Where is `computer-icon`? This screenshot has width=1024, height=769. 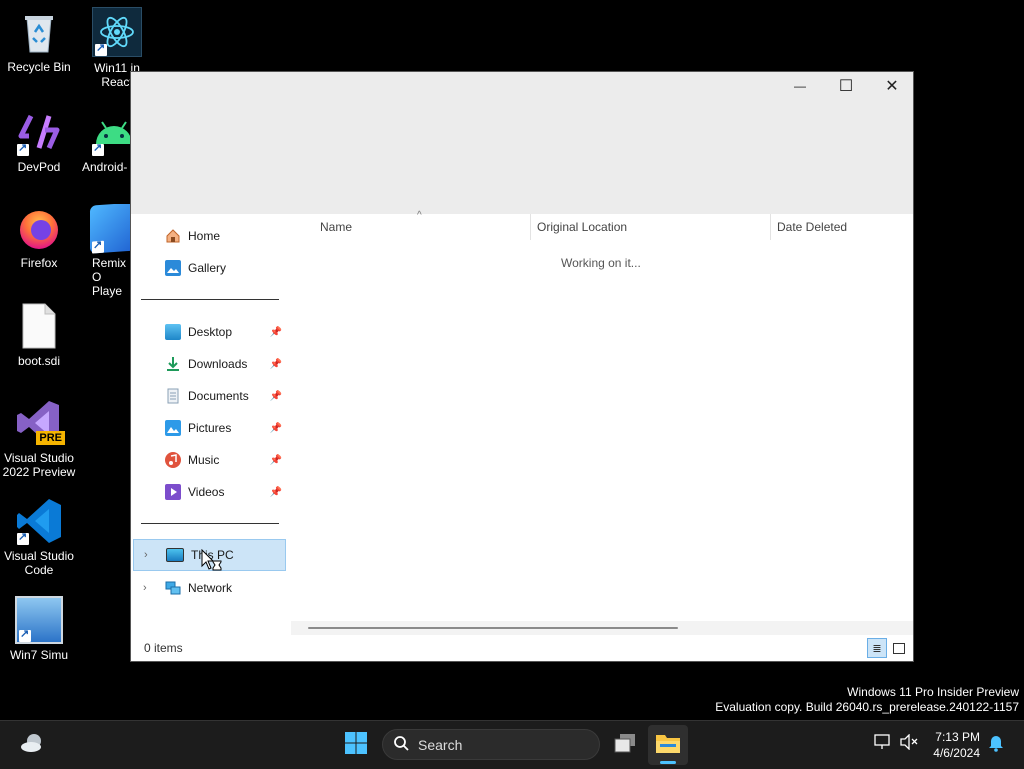 computer-icon is located at coordinates (175, 555).